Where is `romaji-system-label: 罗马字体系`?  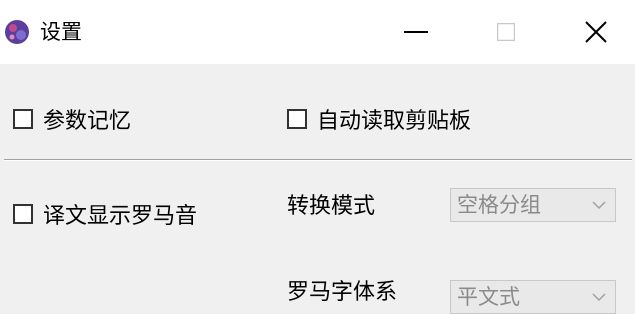 romaji-system-label: 罗马字体系 is located at coordinates (342, 292).